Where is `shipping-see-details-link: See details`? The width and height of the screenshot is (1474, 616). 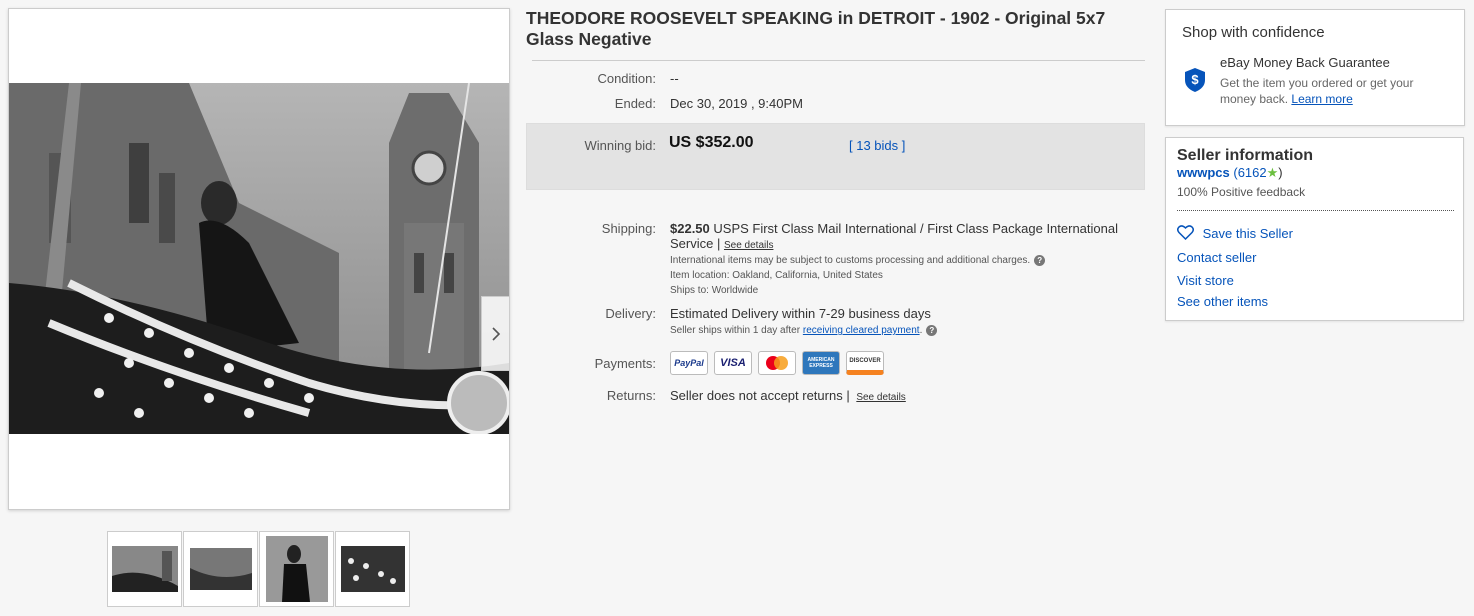
shipping-see-details-link: See details is located at coordinates (748, 245).